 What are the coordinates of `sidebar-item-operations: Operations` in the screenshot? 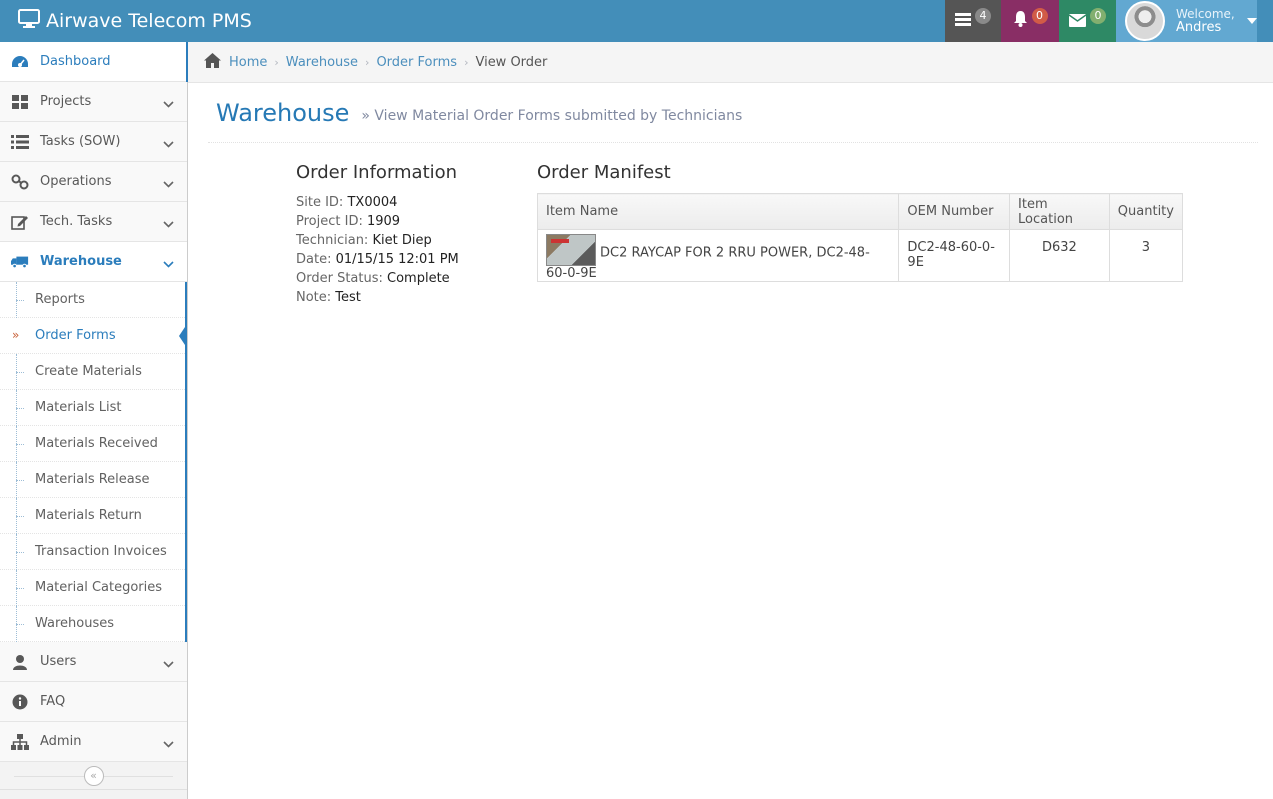 It's located at (93, 182).